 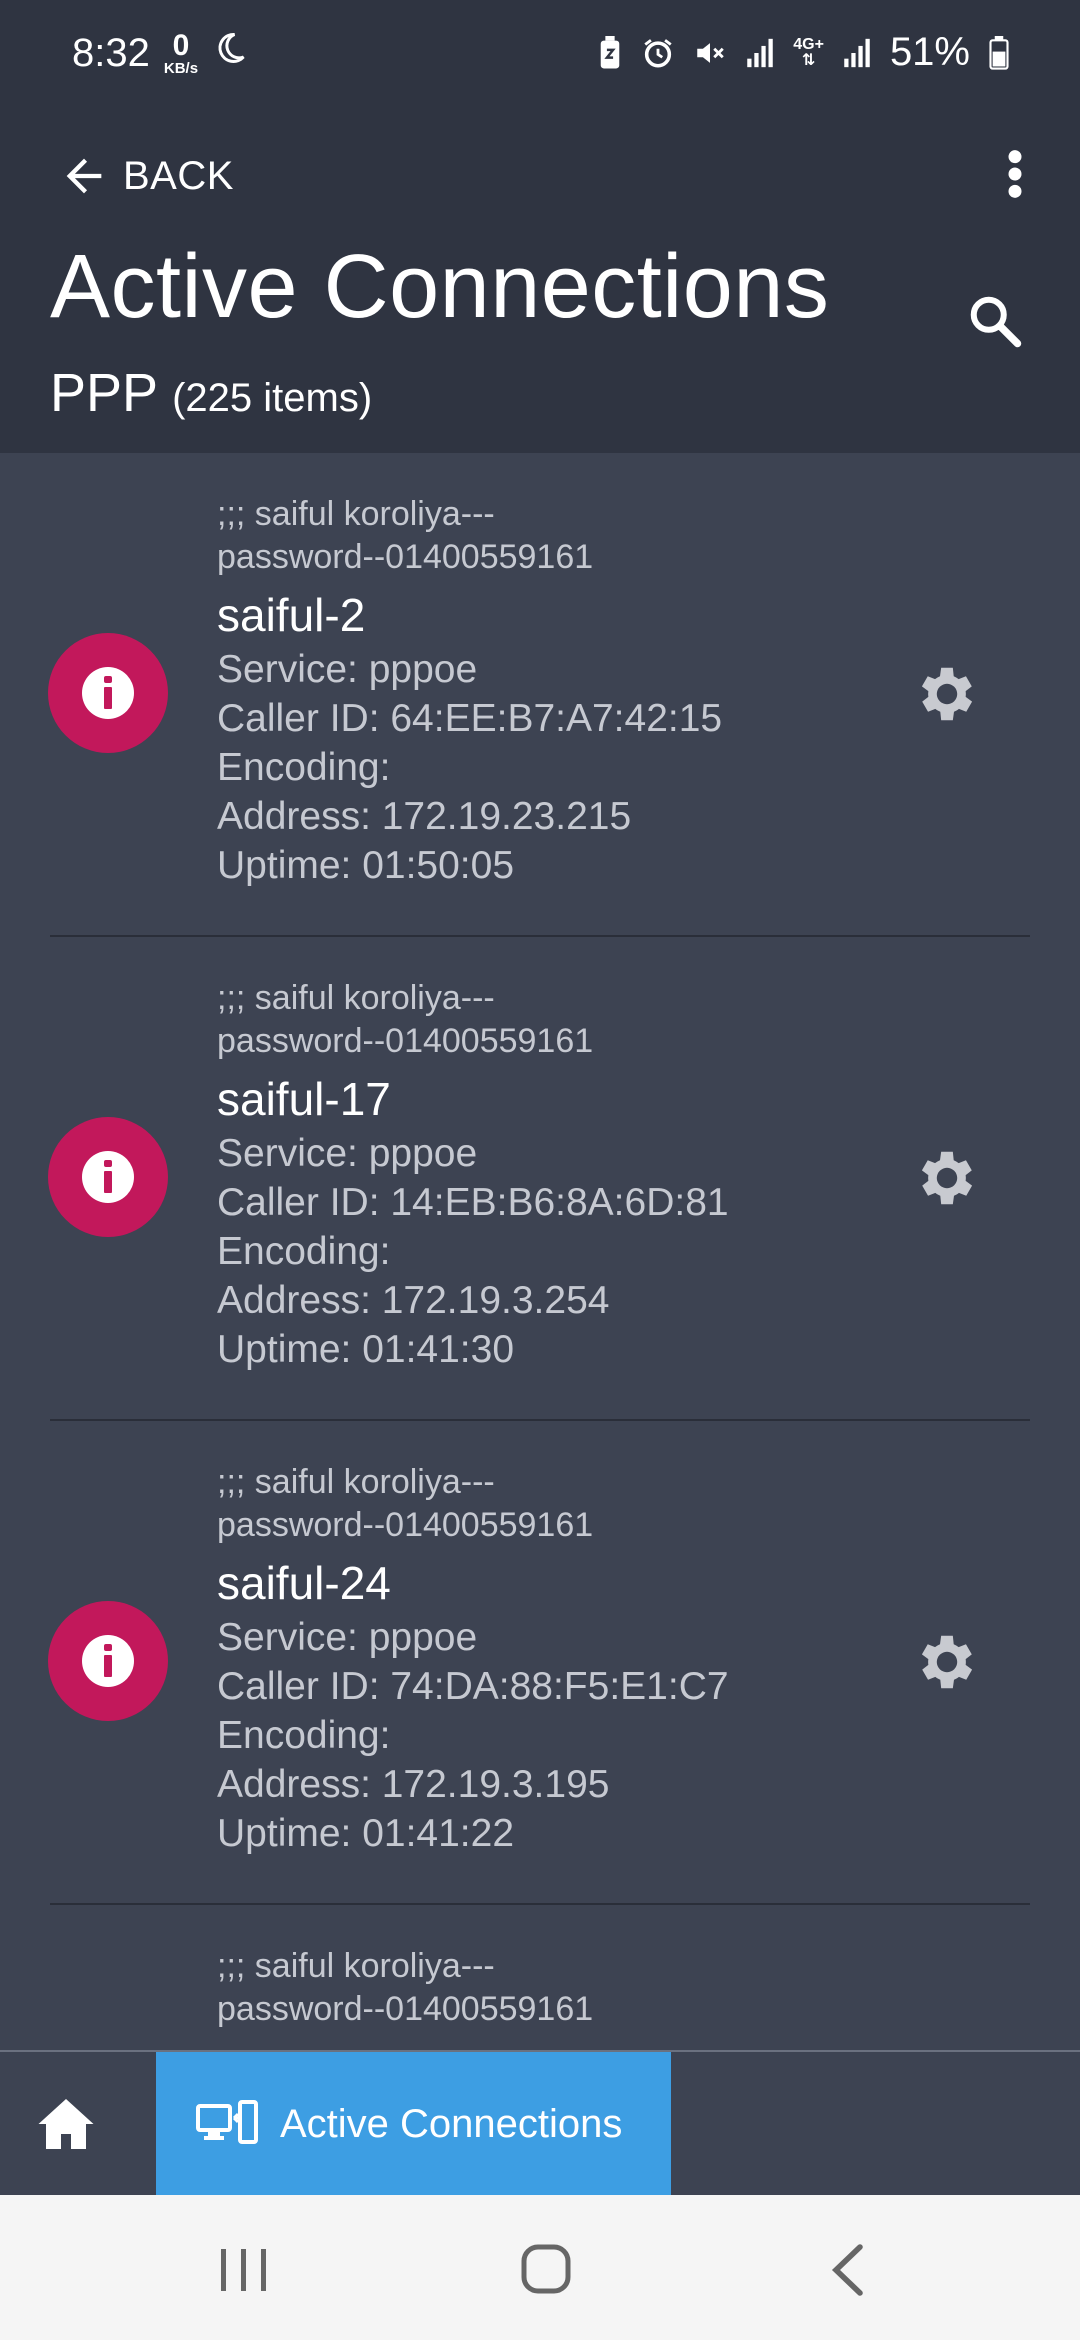 I want to click on net-speed-value: 0, so click(x=181, y=45).